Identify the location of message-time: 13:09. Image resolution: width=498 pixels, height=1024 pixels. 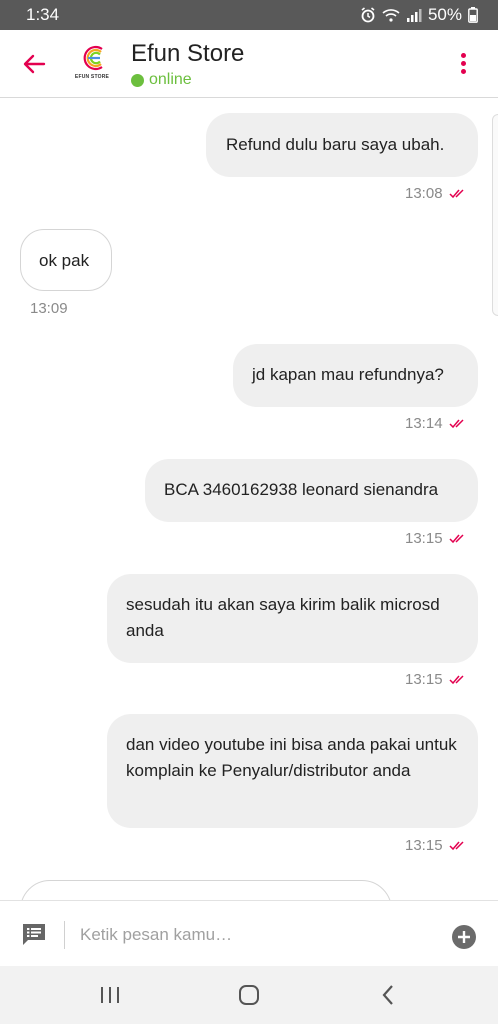
(49, 308).